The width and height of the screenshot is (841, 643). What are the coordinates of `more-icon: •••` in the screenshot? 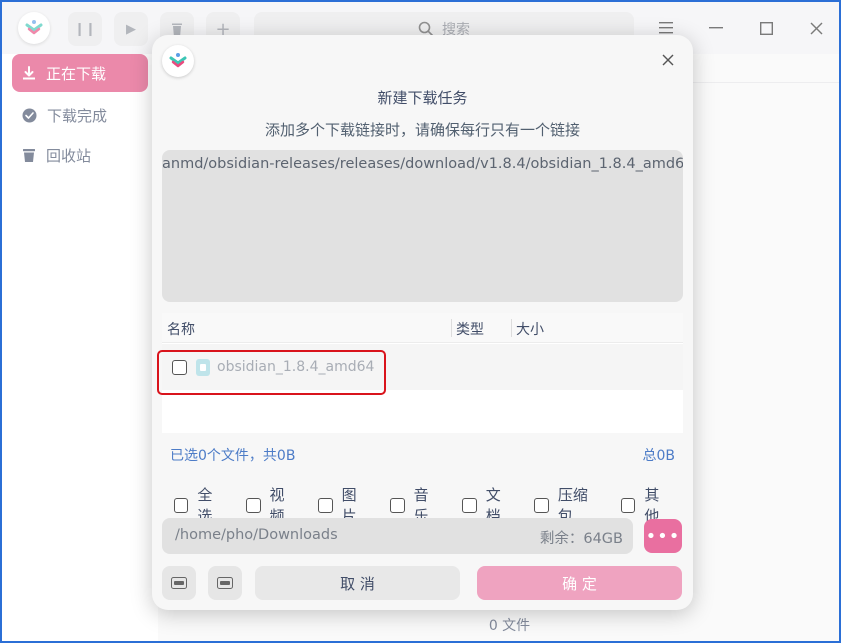 It's located at (663, 536).